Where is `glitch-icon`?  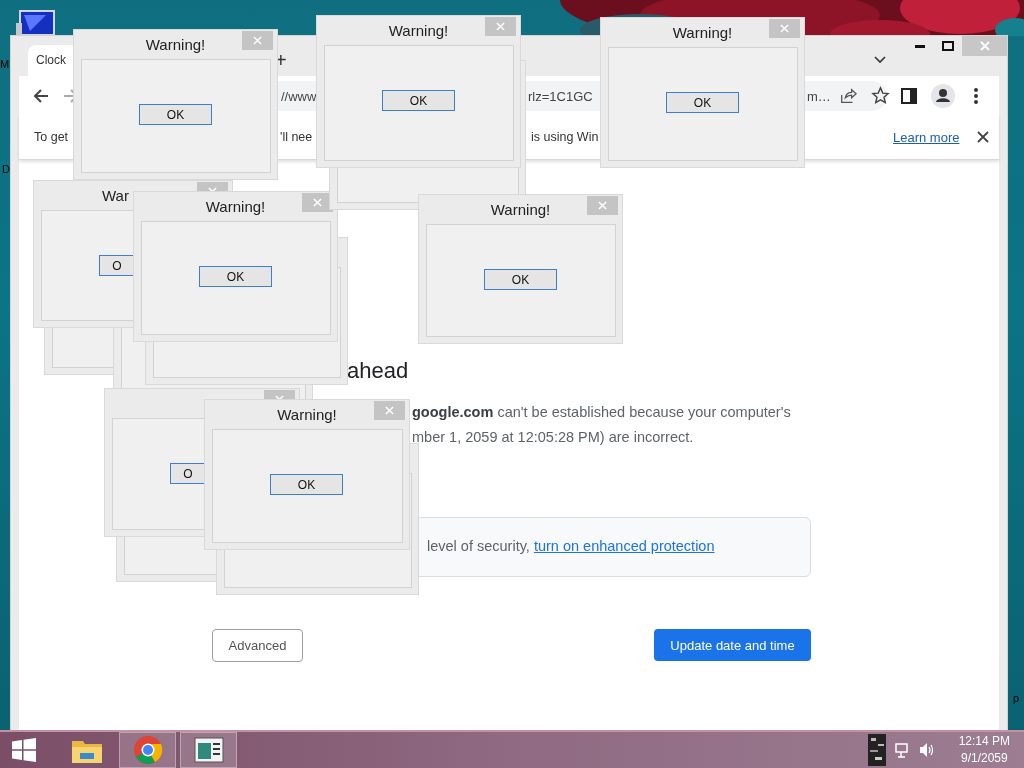
glitch-icon is located at coordinates (876, 750).